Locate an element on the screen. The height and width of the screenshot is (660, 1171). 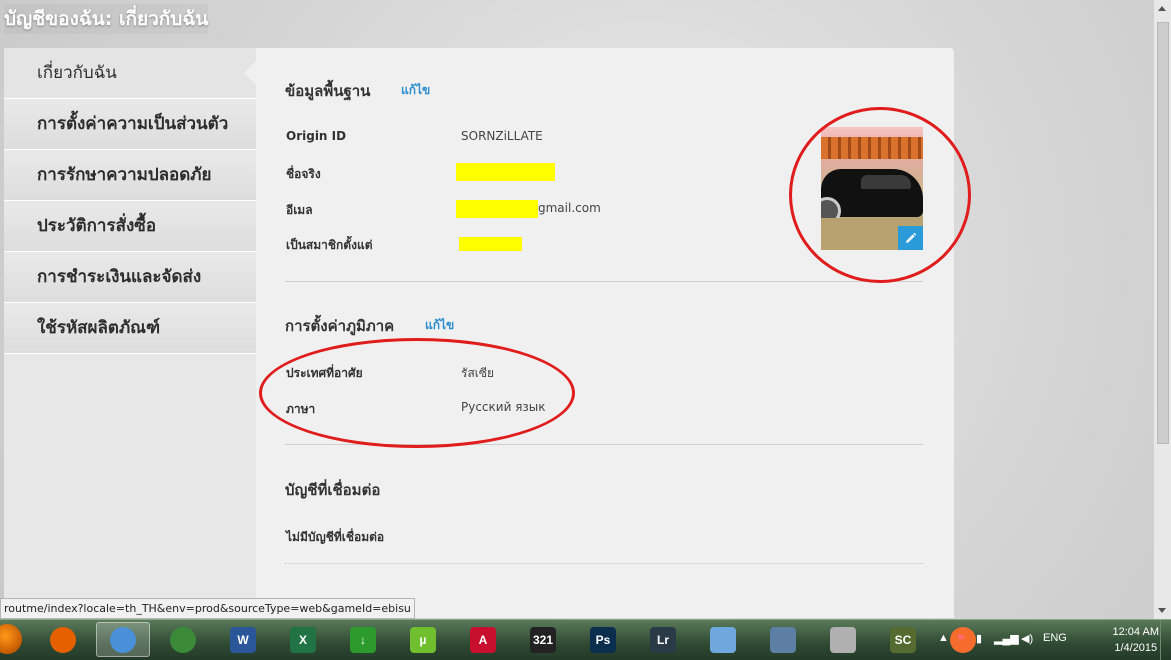
globe-icon is located at coordinates (183, 639).